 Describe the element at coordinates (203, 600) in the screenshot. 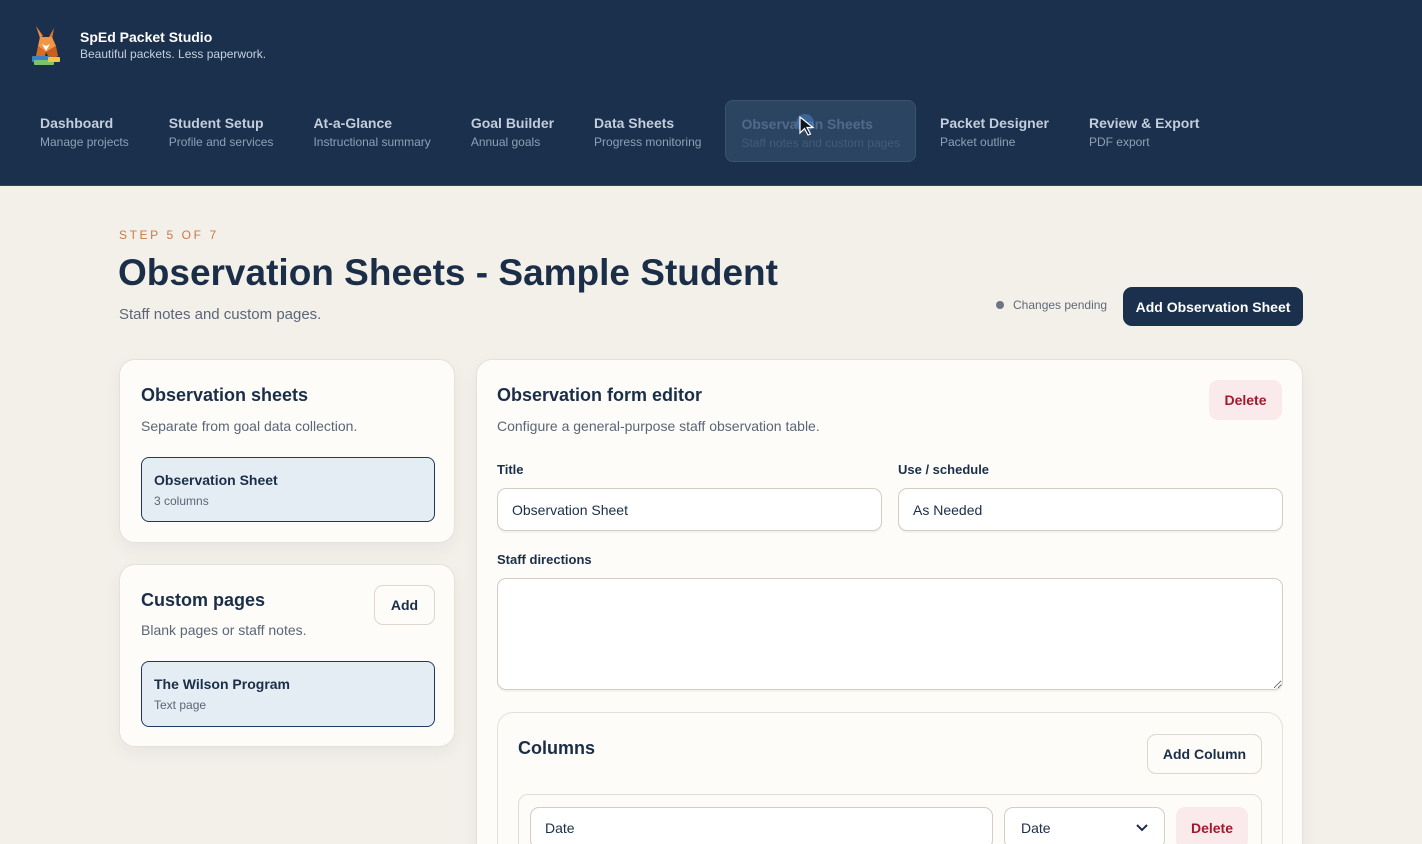

I see `card-title: Custom pages` at that location.